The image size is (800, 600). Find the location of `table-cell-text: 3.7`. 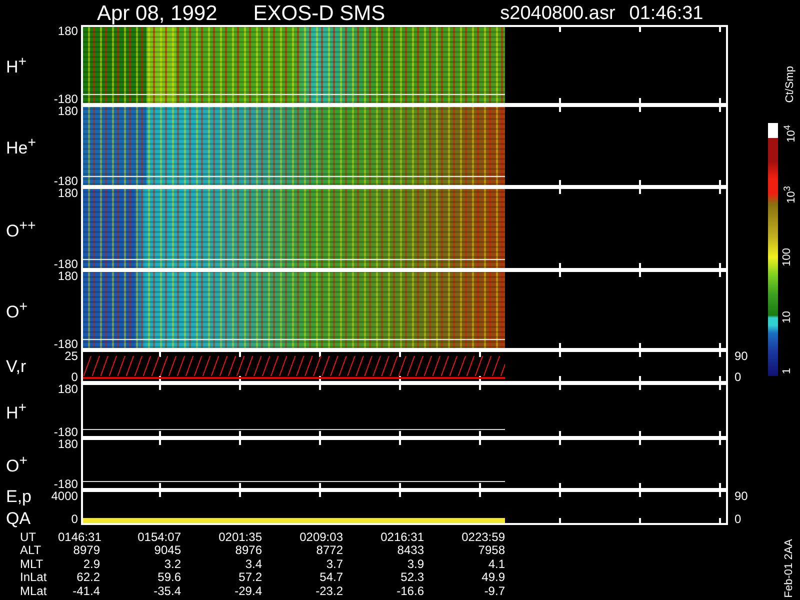

table-cell-text: 3.7 is located at coordinates (334, 565).